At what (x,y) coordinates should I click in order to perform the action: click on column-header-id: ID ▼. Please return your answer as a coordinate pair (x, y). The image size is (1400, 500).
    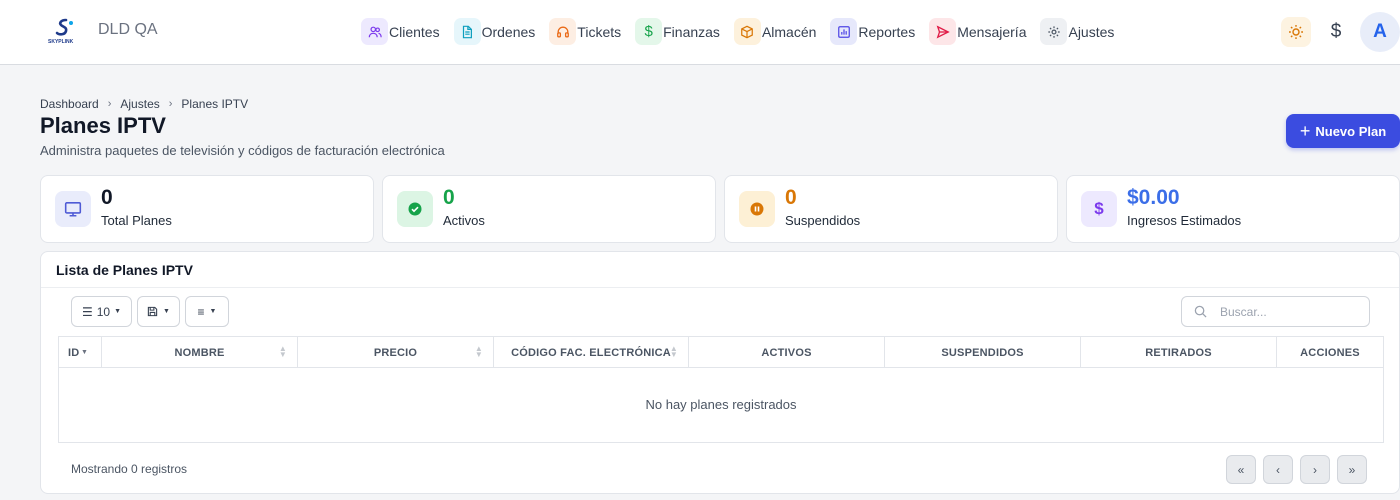
    Looking at the image, I should click on (80, 352).